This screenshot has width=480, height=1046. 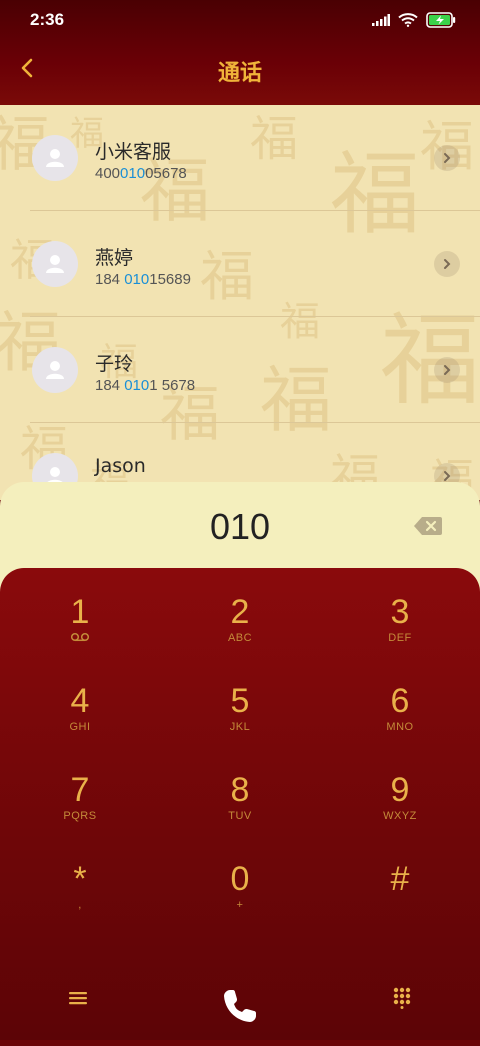 I want to click on page-title: 通话, so click(x=239, y=73).